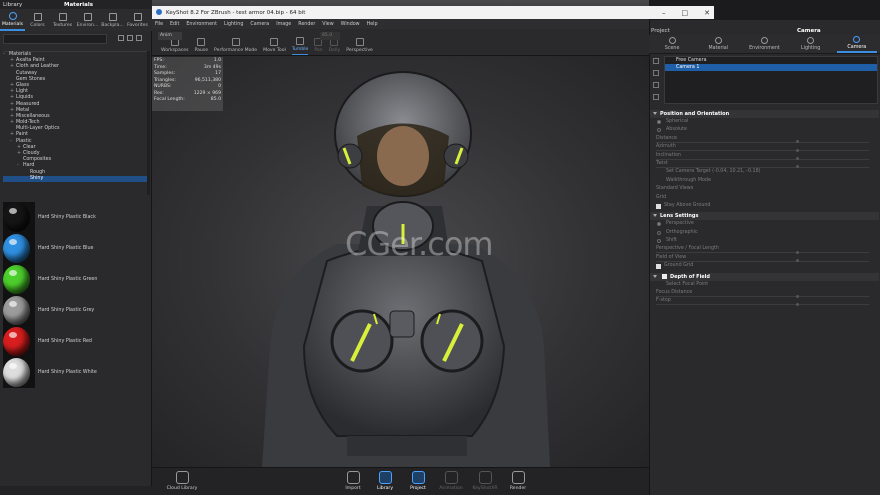  Describe the element at coordinates (656, 97) in the screenshot. I see `delete-camera-icon` at that location.